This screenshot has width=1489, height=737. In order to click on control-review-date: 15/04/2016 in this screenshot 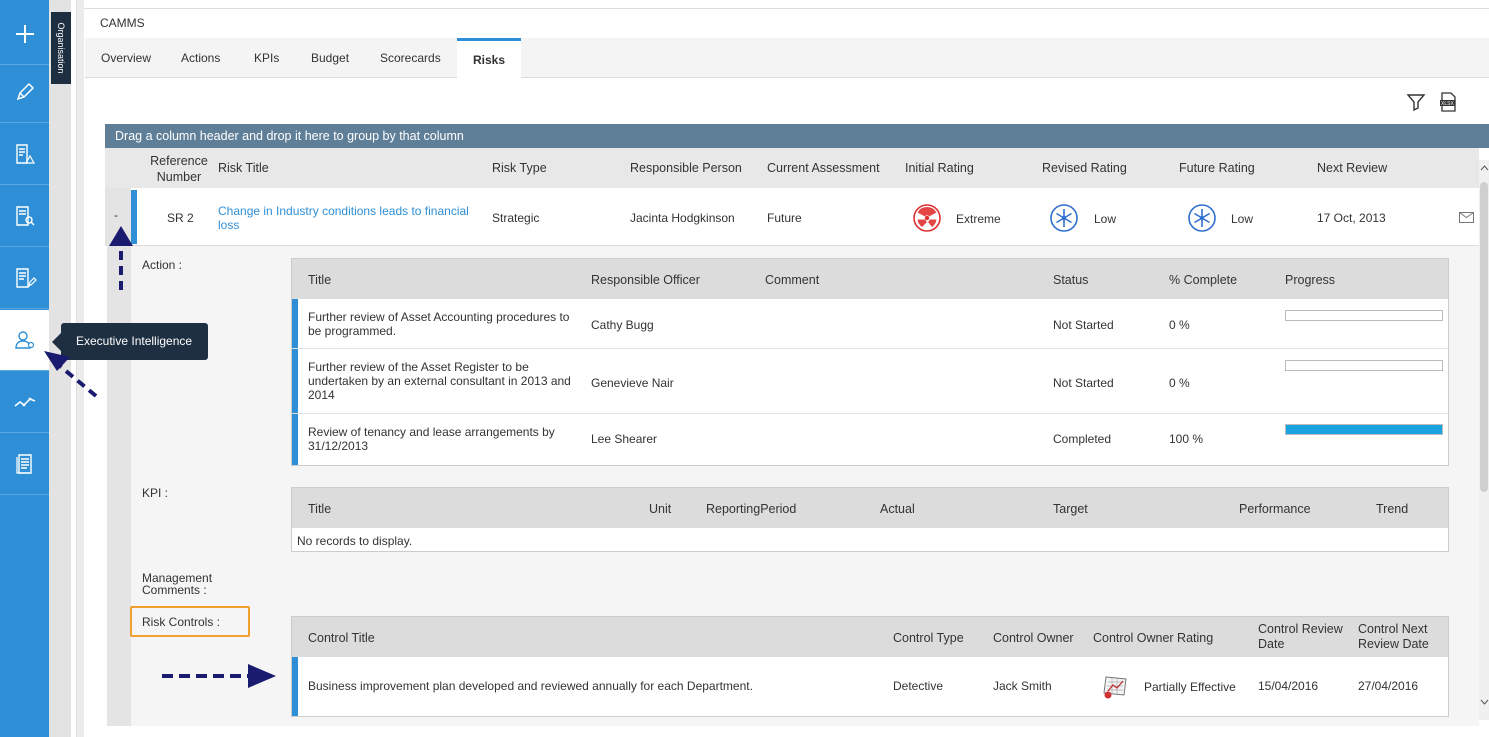, I will do `click(1288, 686)`.